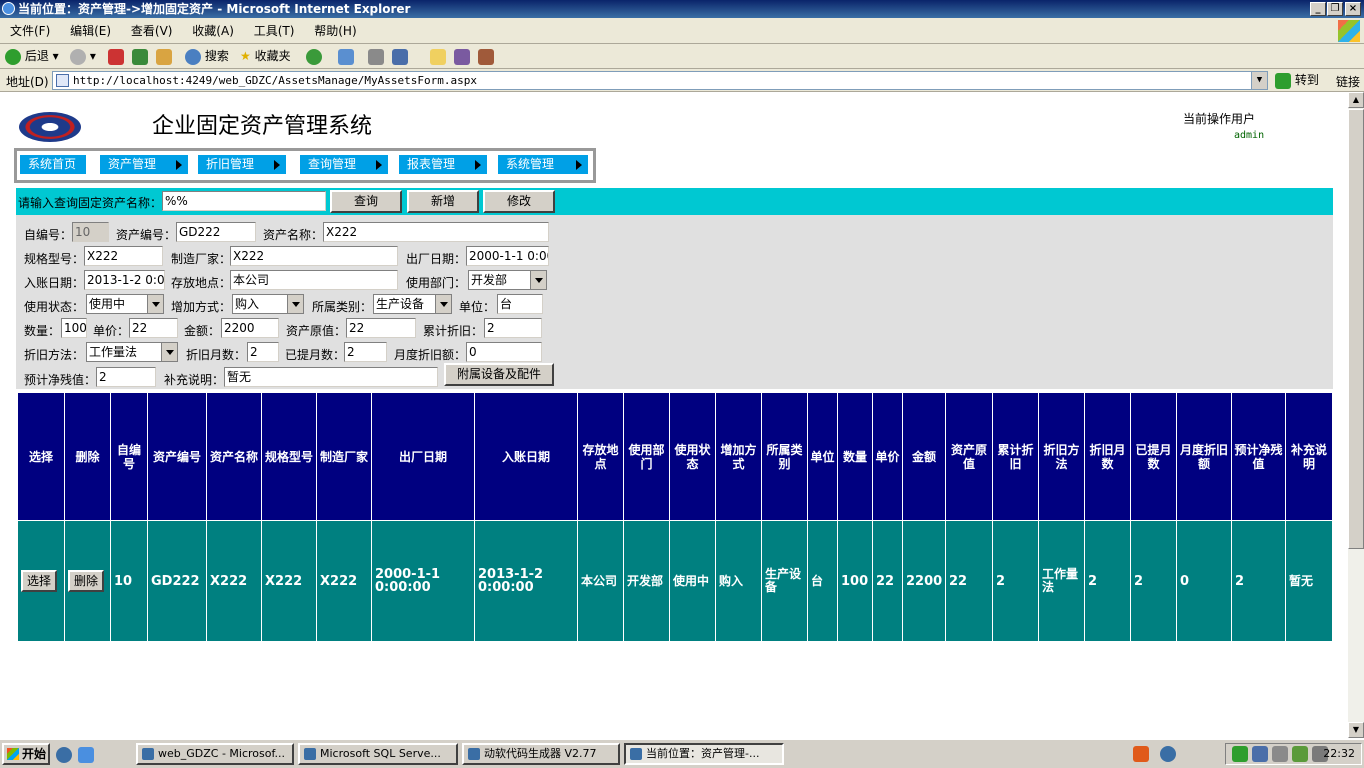 This screenshot has height=768, width=1364. Describe the element at coordinates (335, 31) in the screenshot. I see `menu-help: 帮助(H)` at that location.